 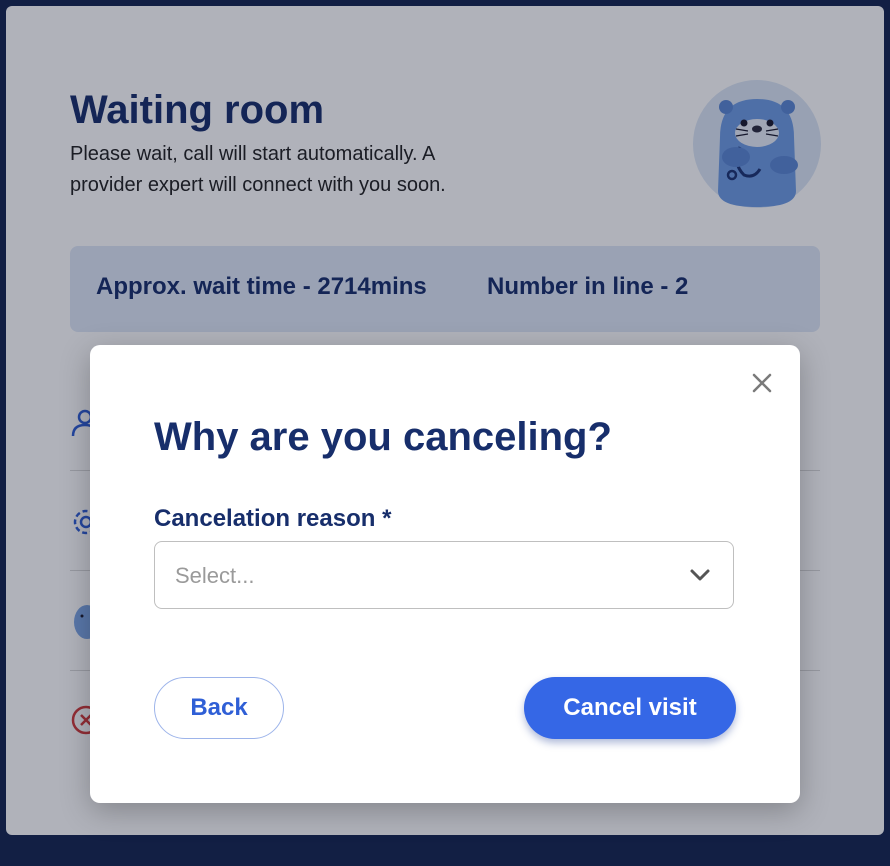 What do you see at coordinates (700, 575) in the screenshot?
I see `chevron-down-icon` at bounding box center [700, 575].